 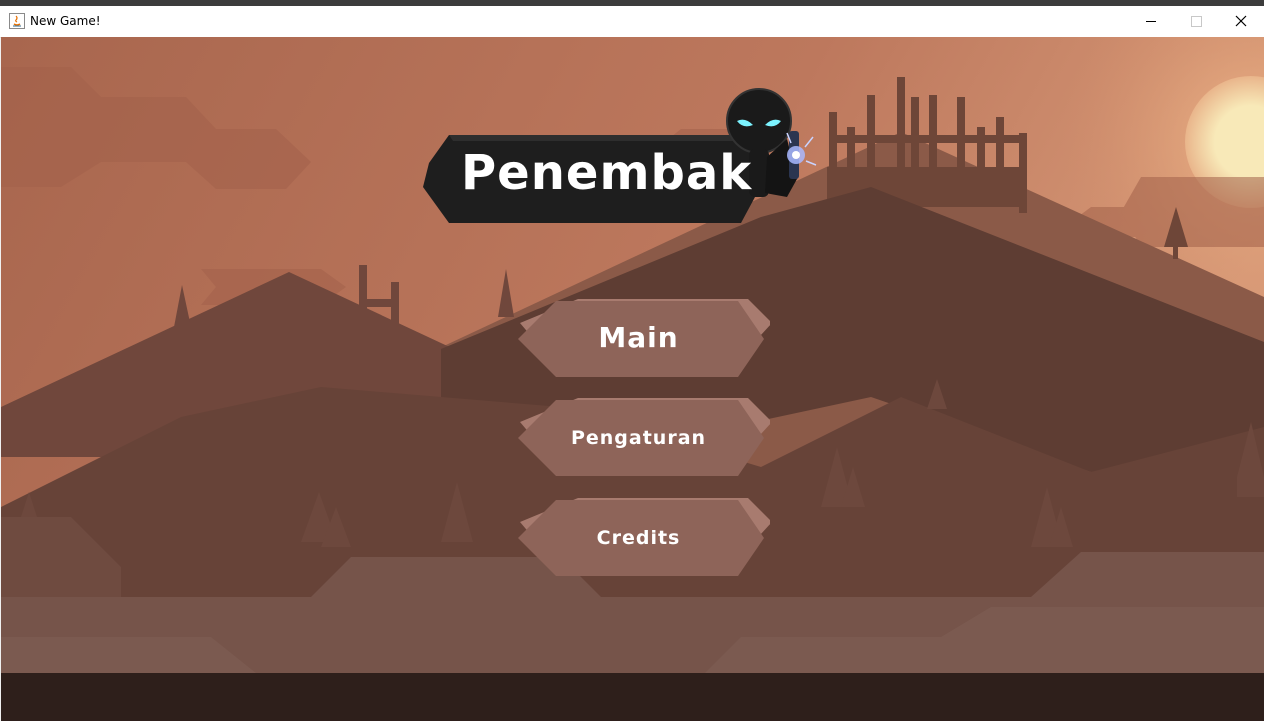 I want to click on credits-button: Credits, so click(x=643, y=539).